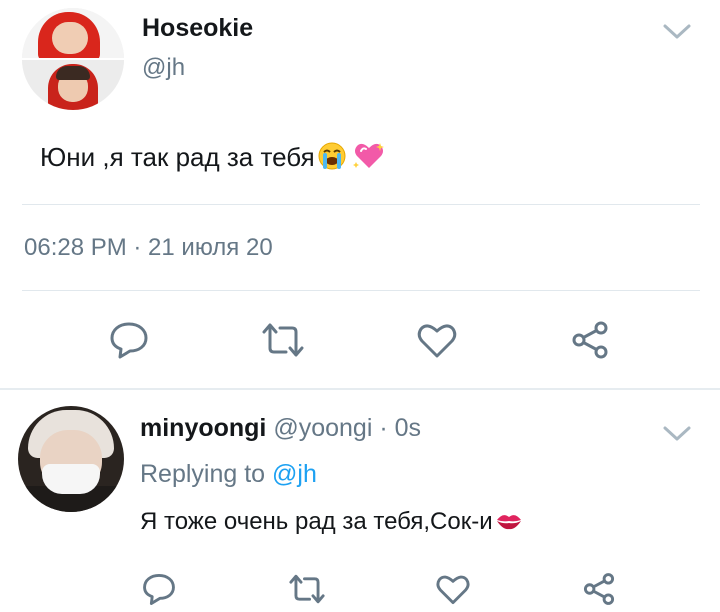 This screenshot has width=720, height=612. Describe the element at coordinates (332, 156) in the screenshot. I see `loudly-crying-face-emoji` at that location.